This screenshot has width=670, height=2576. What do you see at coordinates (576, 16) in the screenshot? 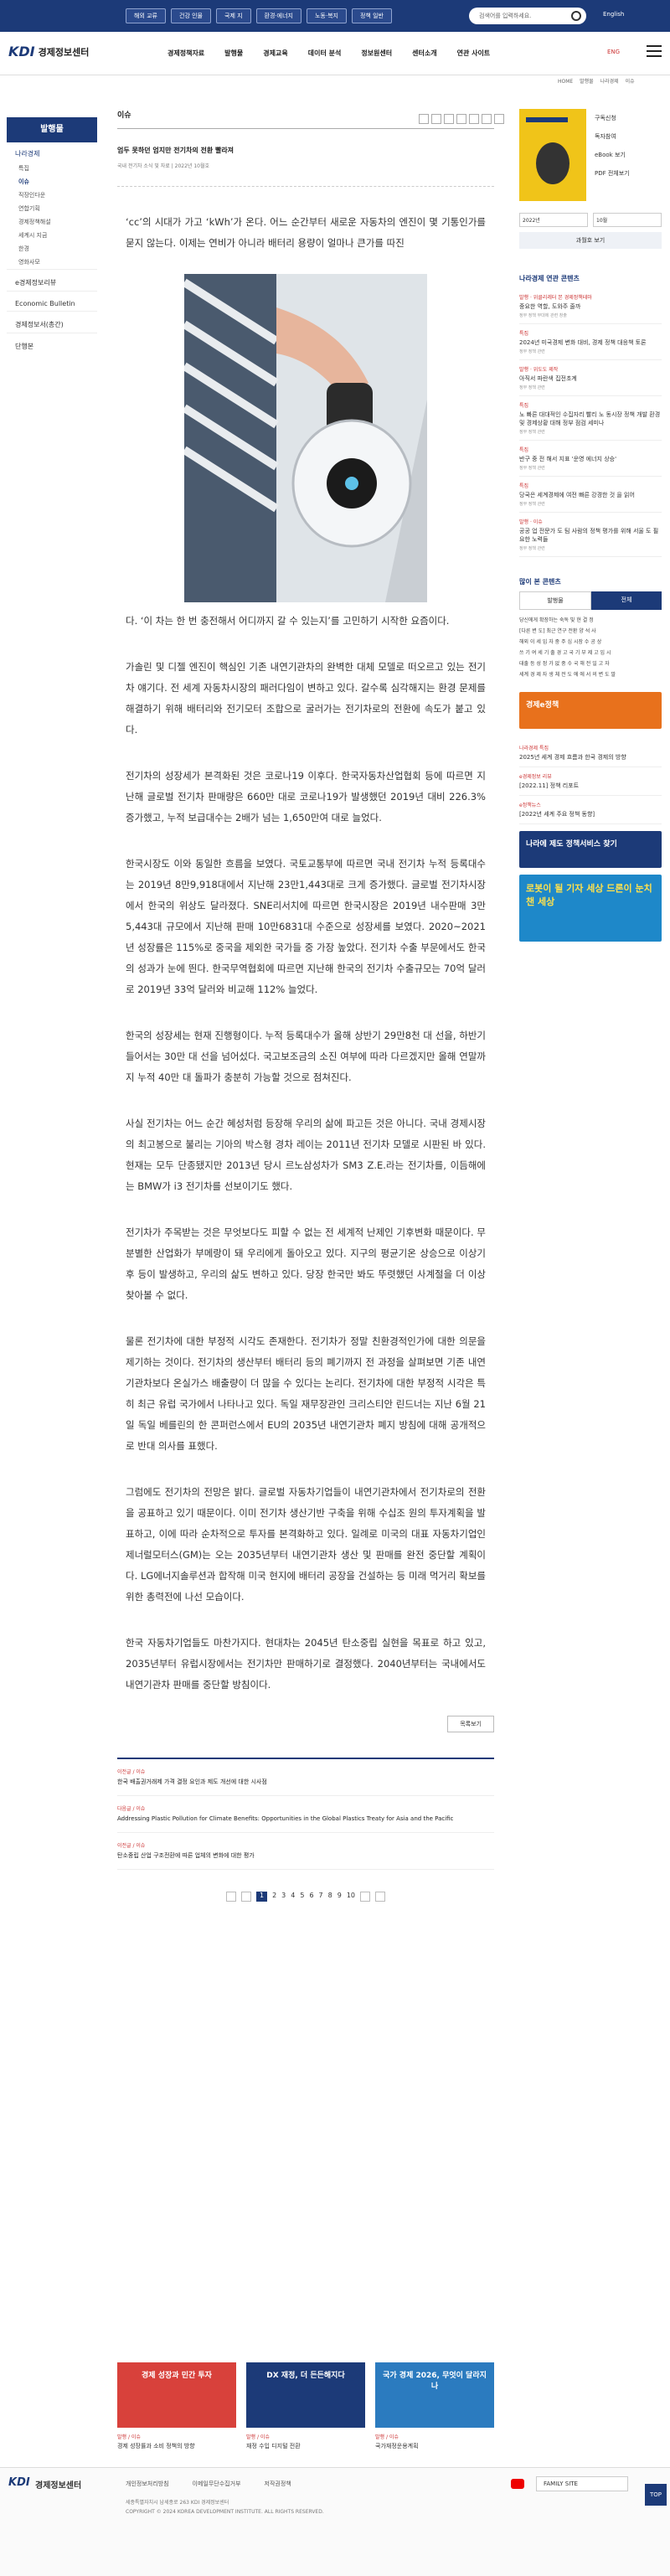
I see `search-icon` at bounding box center [576, 16].